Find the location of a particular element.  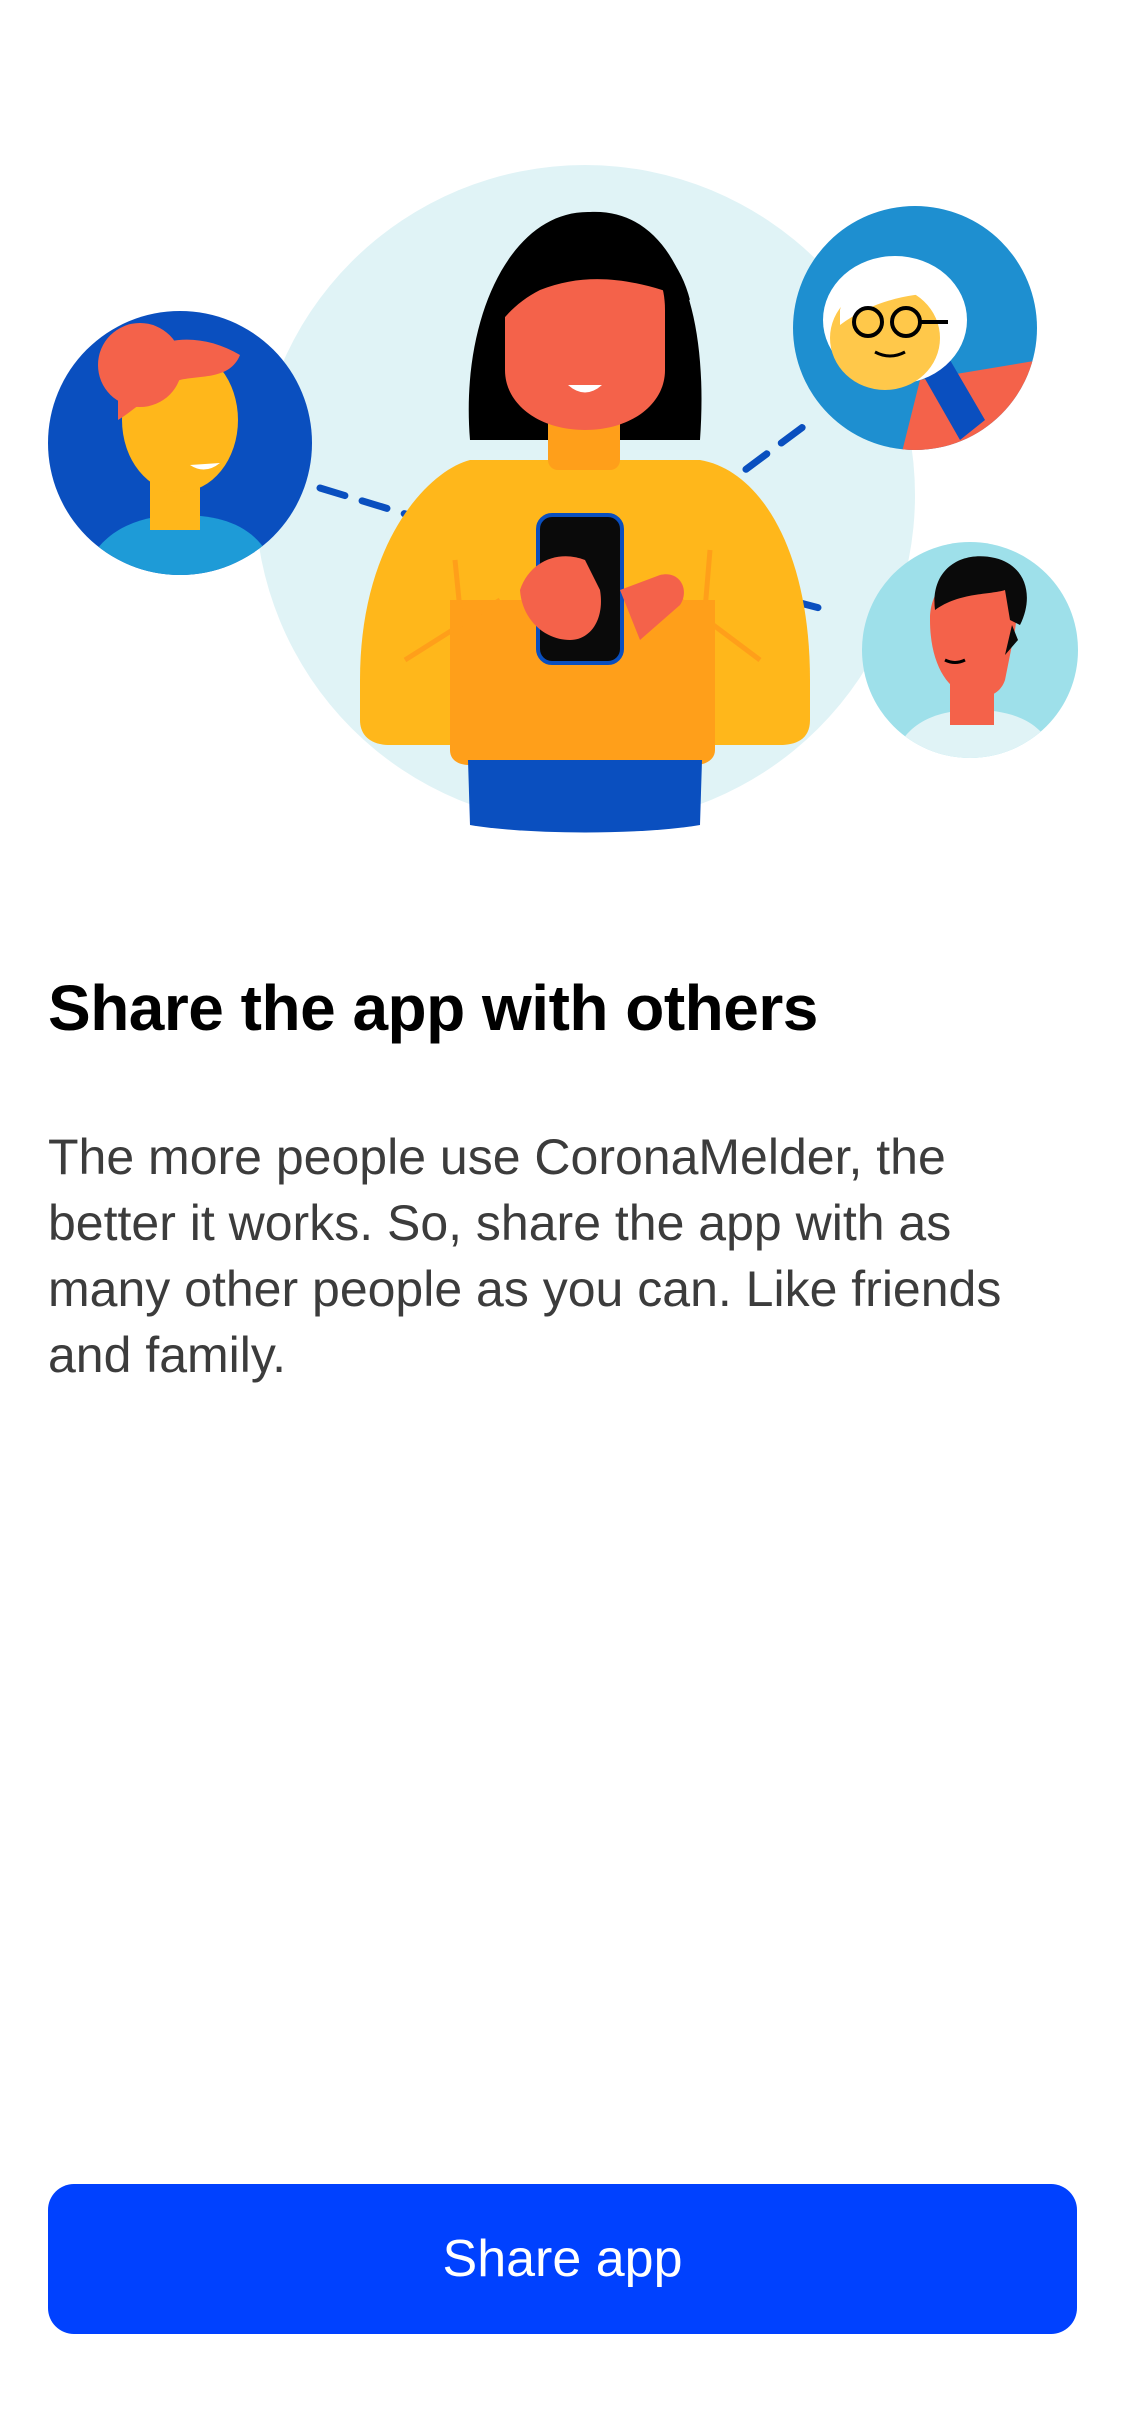

avatar-bottom-right is located at coordinates (970, 650).